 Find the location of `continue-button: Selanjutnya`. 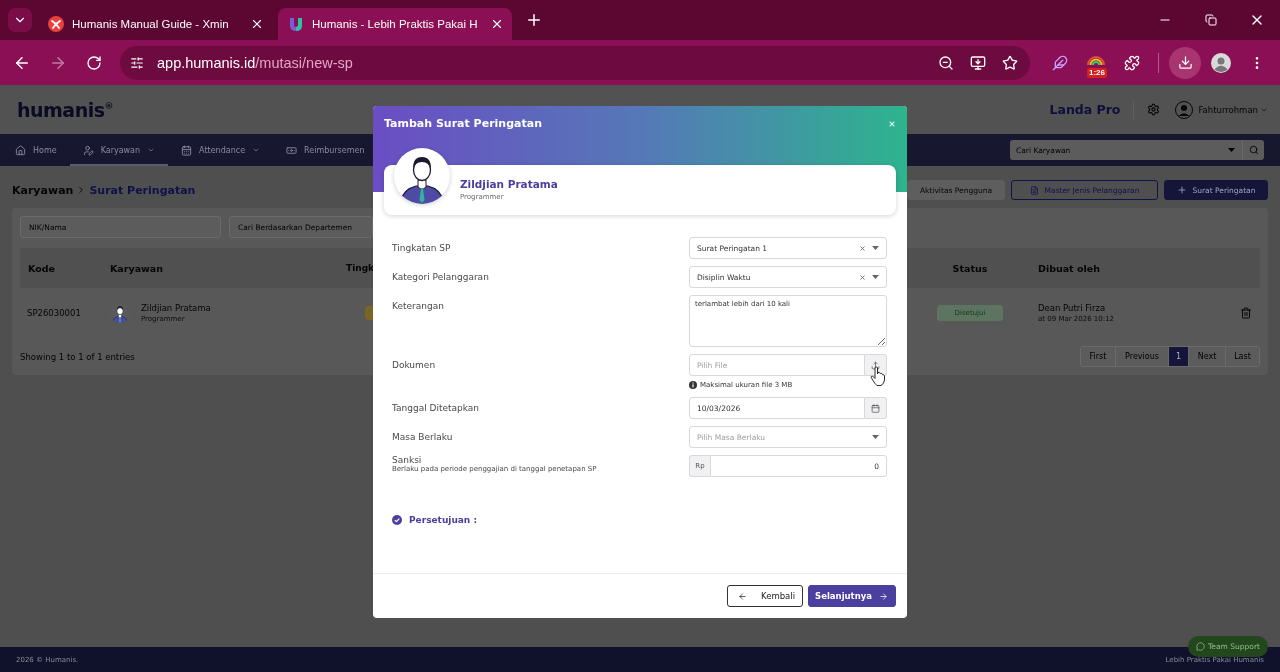

continue-button: Selanjutnya is located at coordinates (852, 596).